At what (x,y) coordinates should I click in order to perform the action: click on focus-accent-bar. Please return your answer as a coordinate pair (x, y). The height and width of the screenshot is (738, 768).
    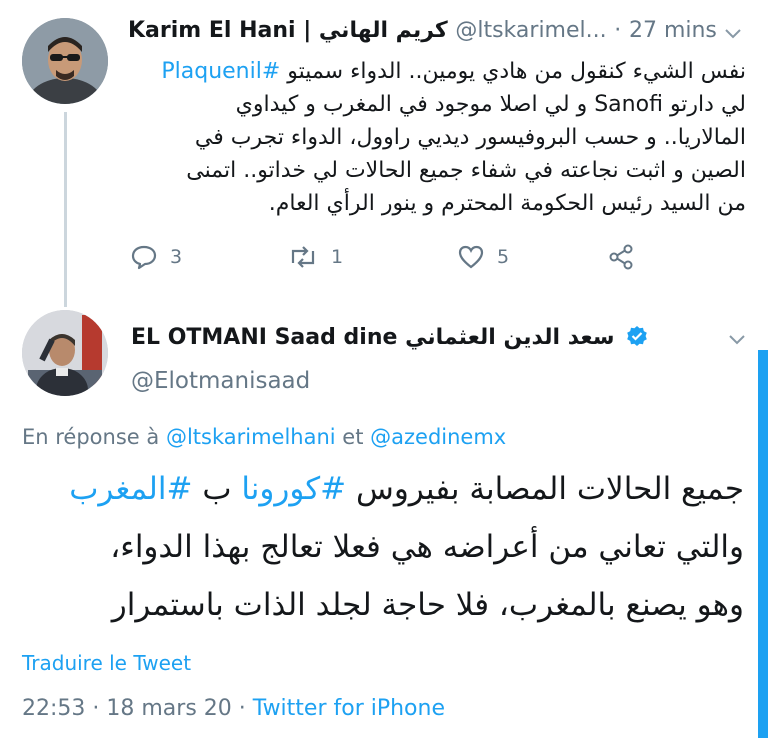
    Looking at the image, I should click on (763, 544).